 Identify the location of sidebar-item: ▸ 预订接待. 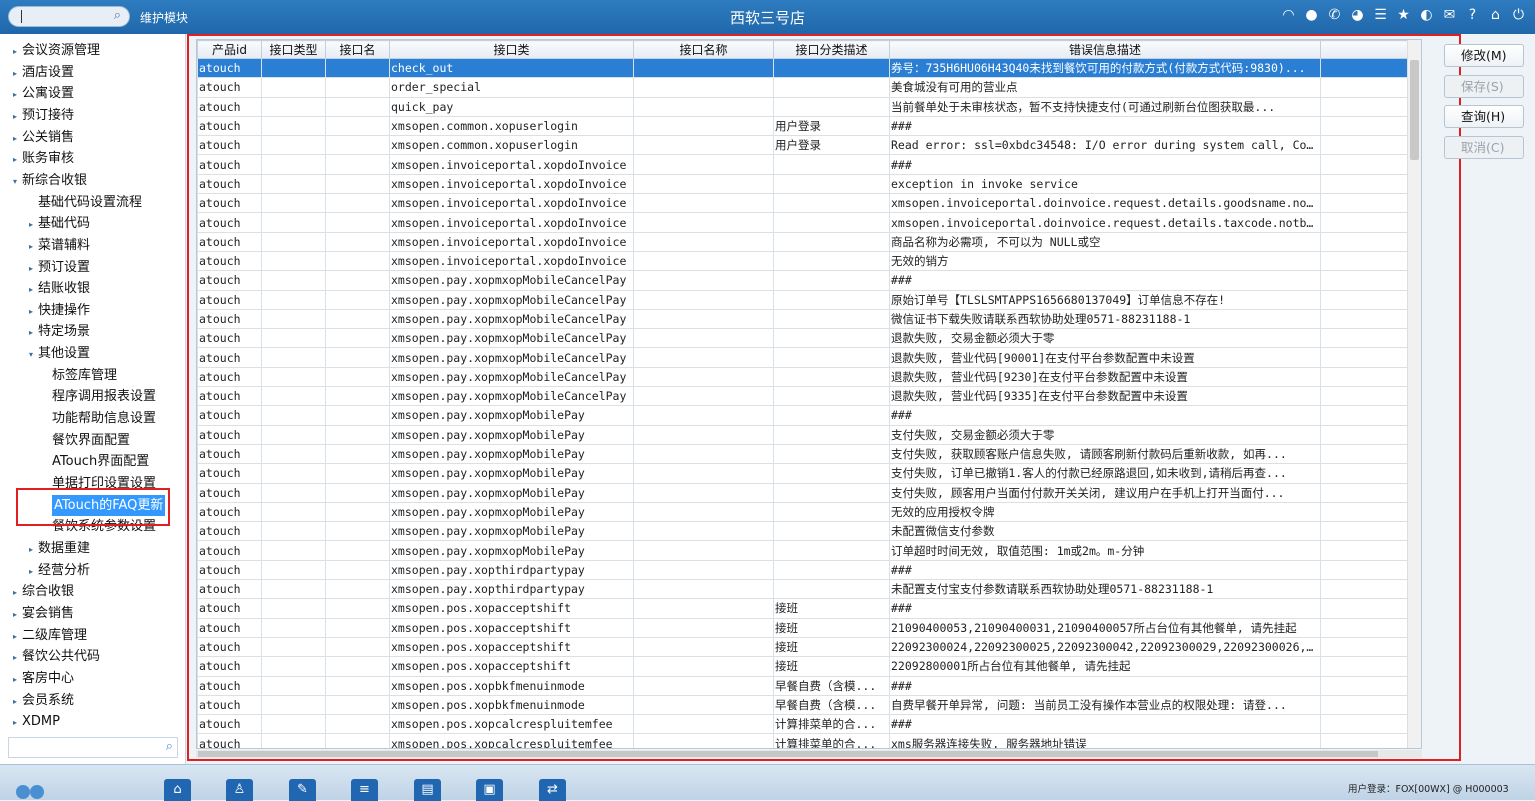
(41, 115).